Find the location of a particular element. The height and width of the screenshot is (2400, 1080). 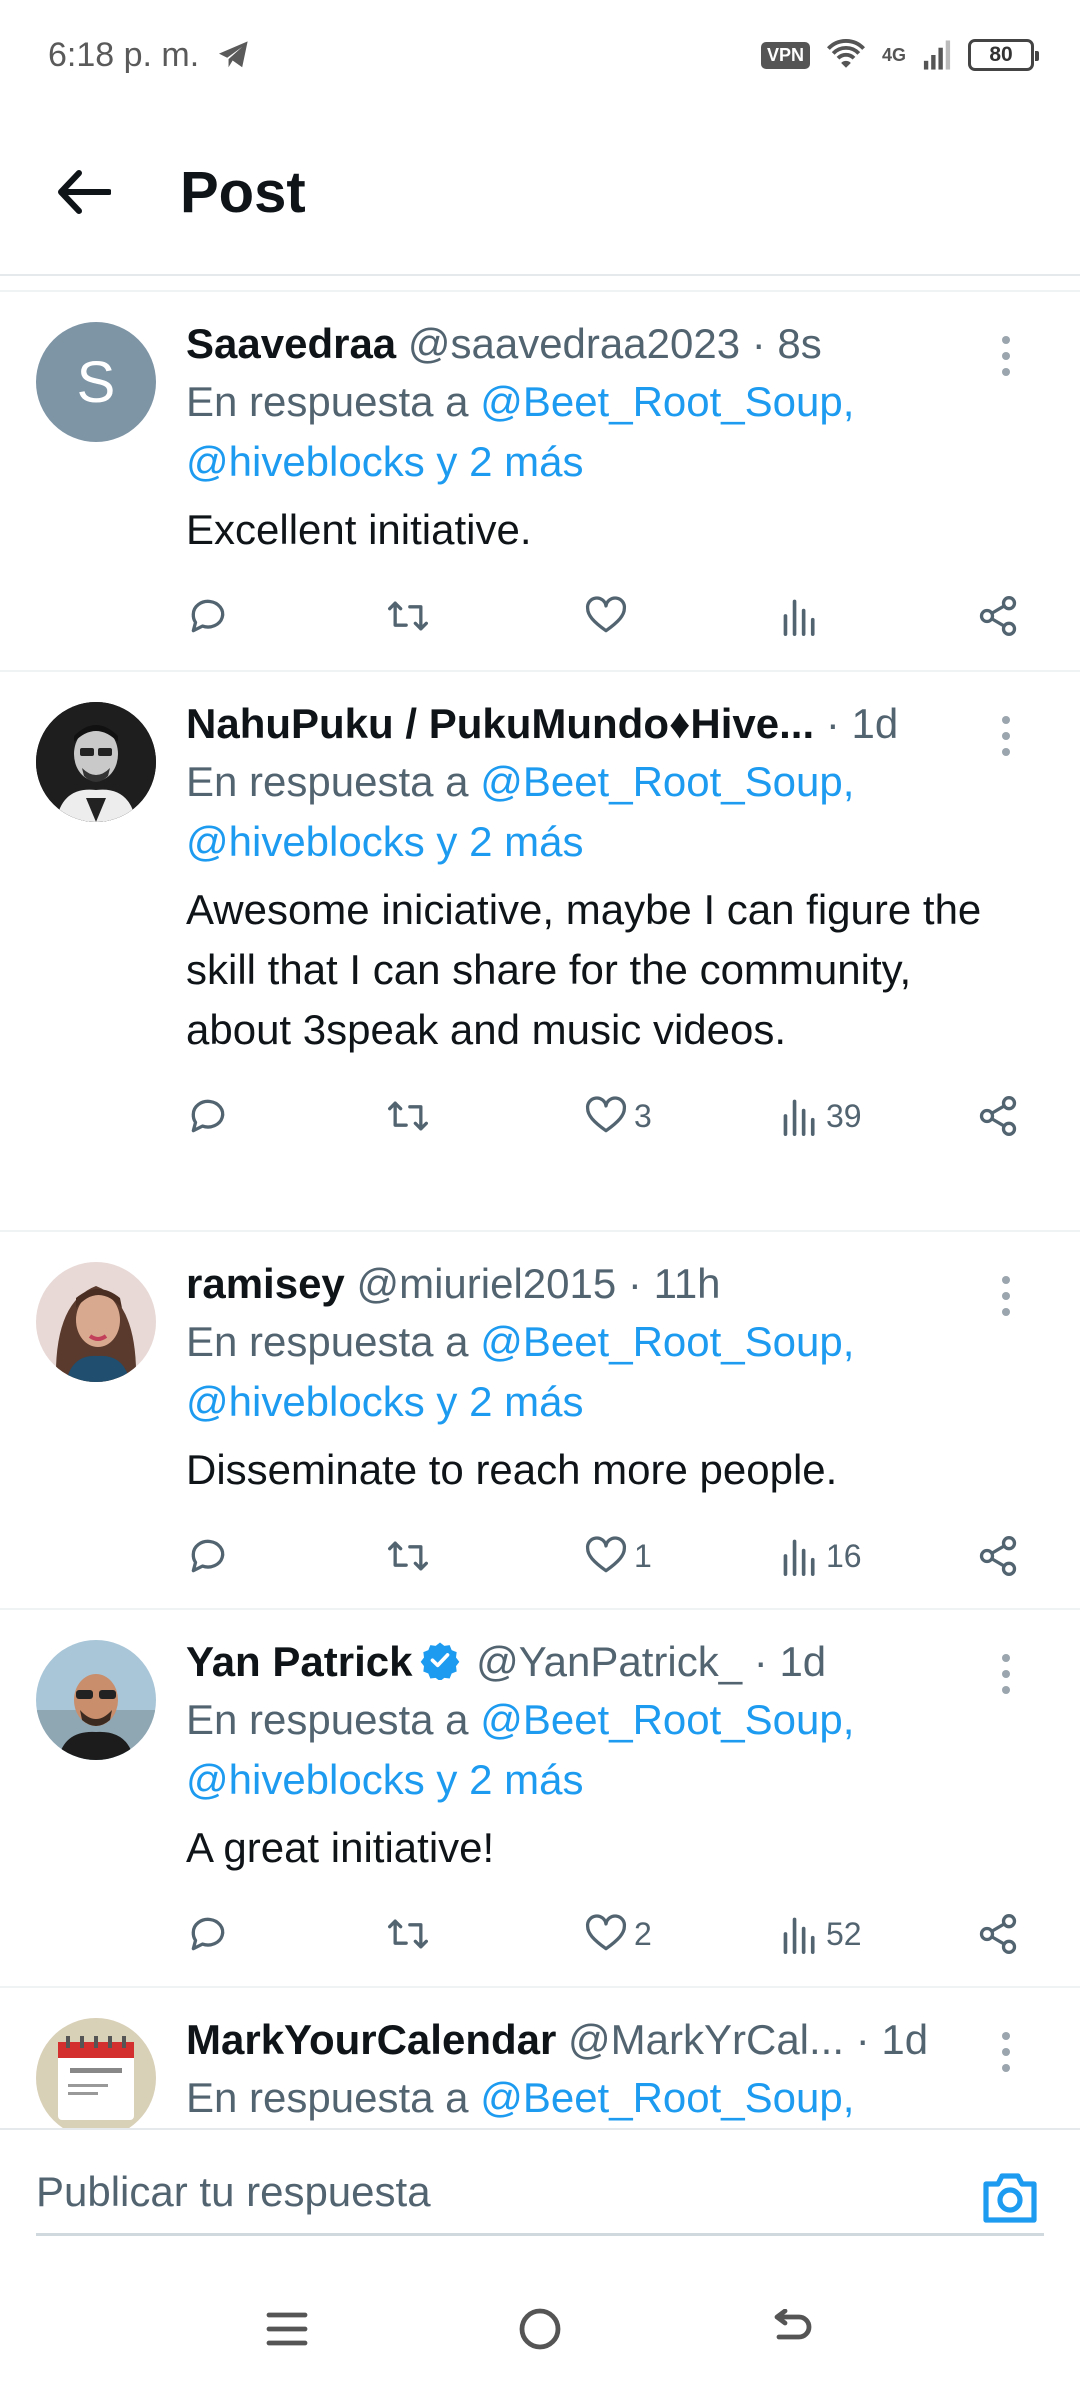

like-button: 1 is located at coordinates (618, 1556).